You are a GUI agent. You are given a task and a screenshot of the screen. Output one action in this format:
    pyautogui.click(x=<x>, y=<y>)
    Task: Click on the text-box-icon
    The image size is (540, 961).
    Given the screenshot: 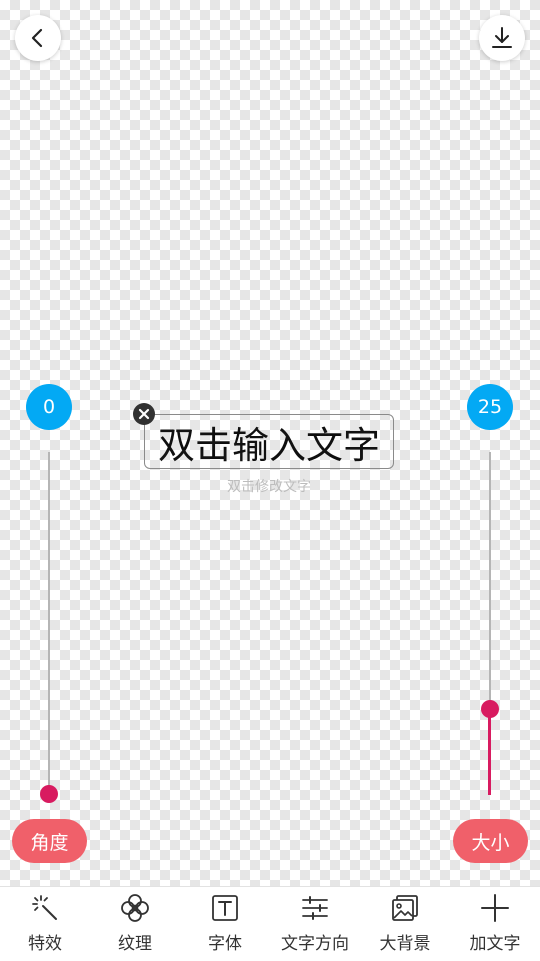 What is the action you would take?
    pyautogui.click(x=225, y=908)
    